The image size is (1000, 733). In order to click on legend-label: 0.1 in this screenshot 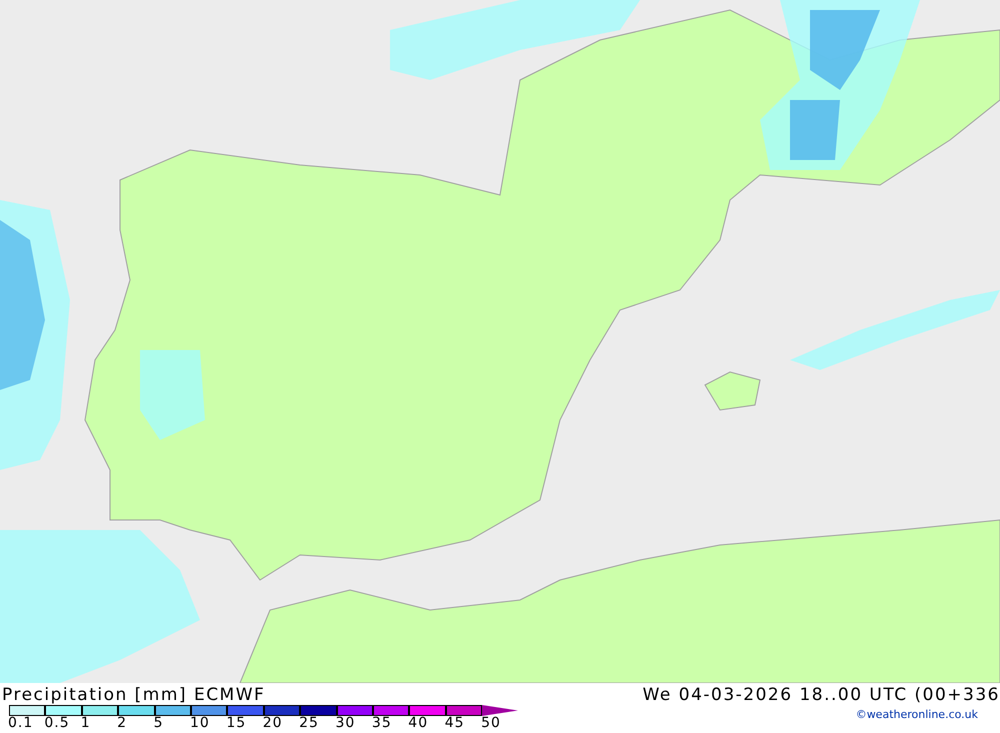, I will do `click(21, 723)`.